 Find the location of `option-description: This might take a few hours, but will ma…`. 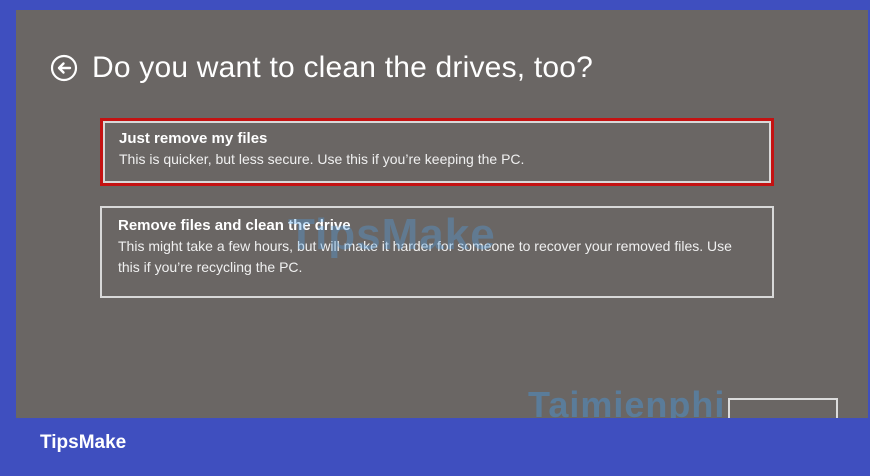

option-description: This might take a few hours, but will ma… is located at coordinates (425, 256).